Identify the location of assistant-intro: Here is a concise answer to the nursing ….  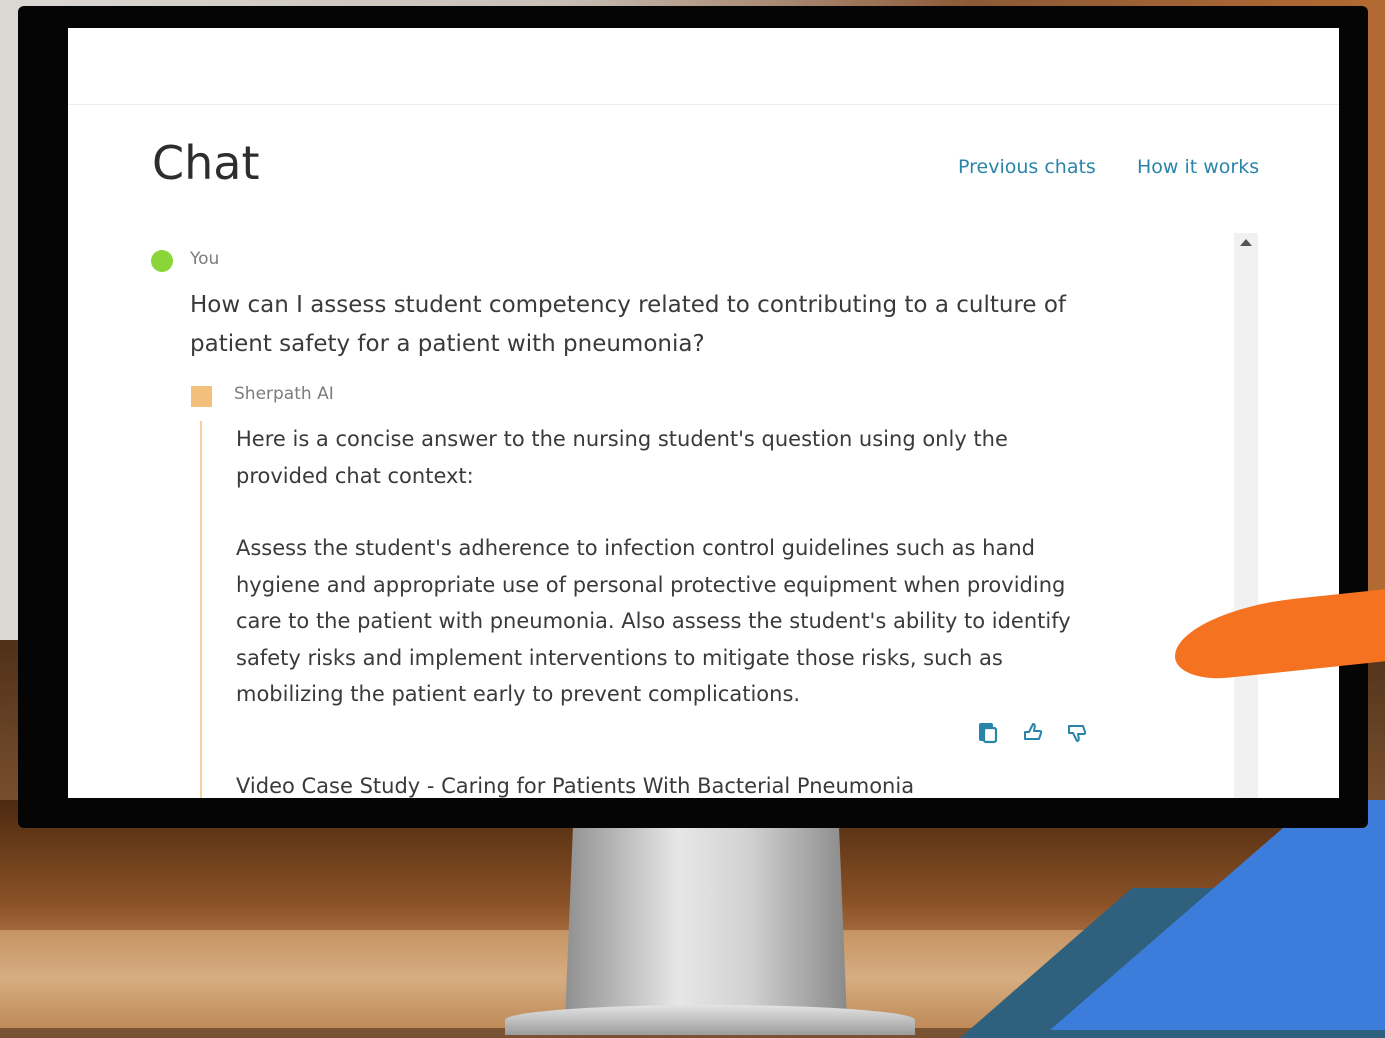
(622, 457).